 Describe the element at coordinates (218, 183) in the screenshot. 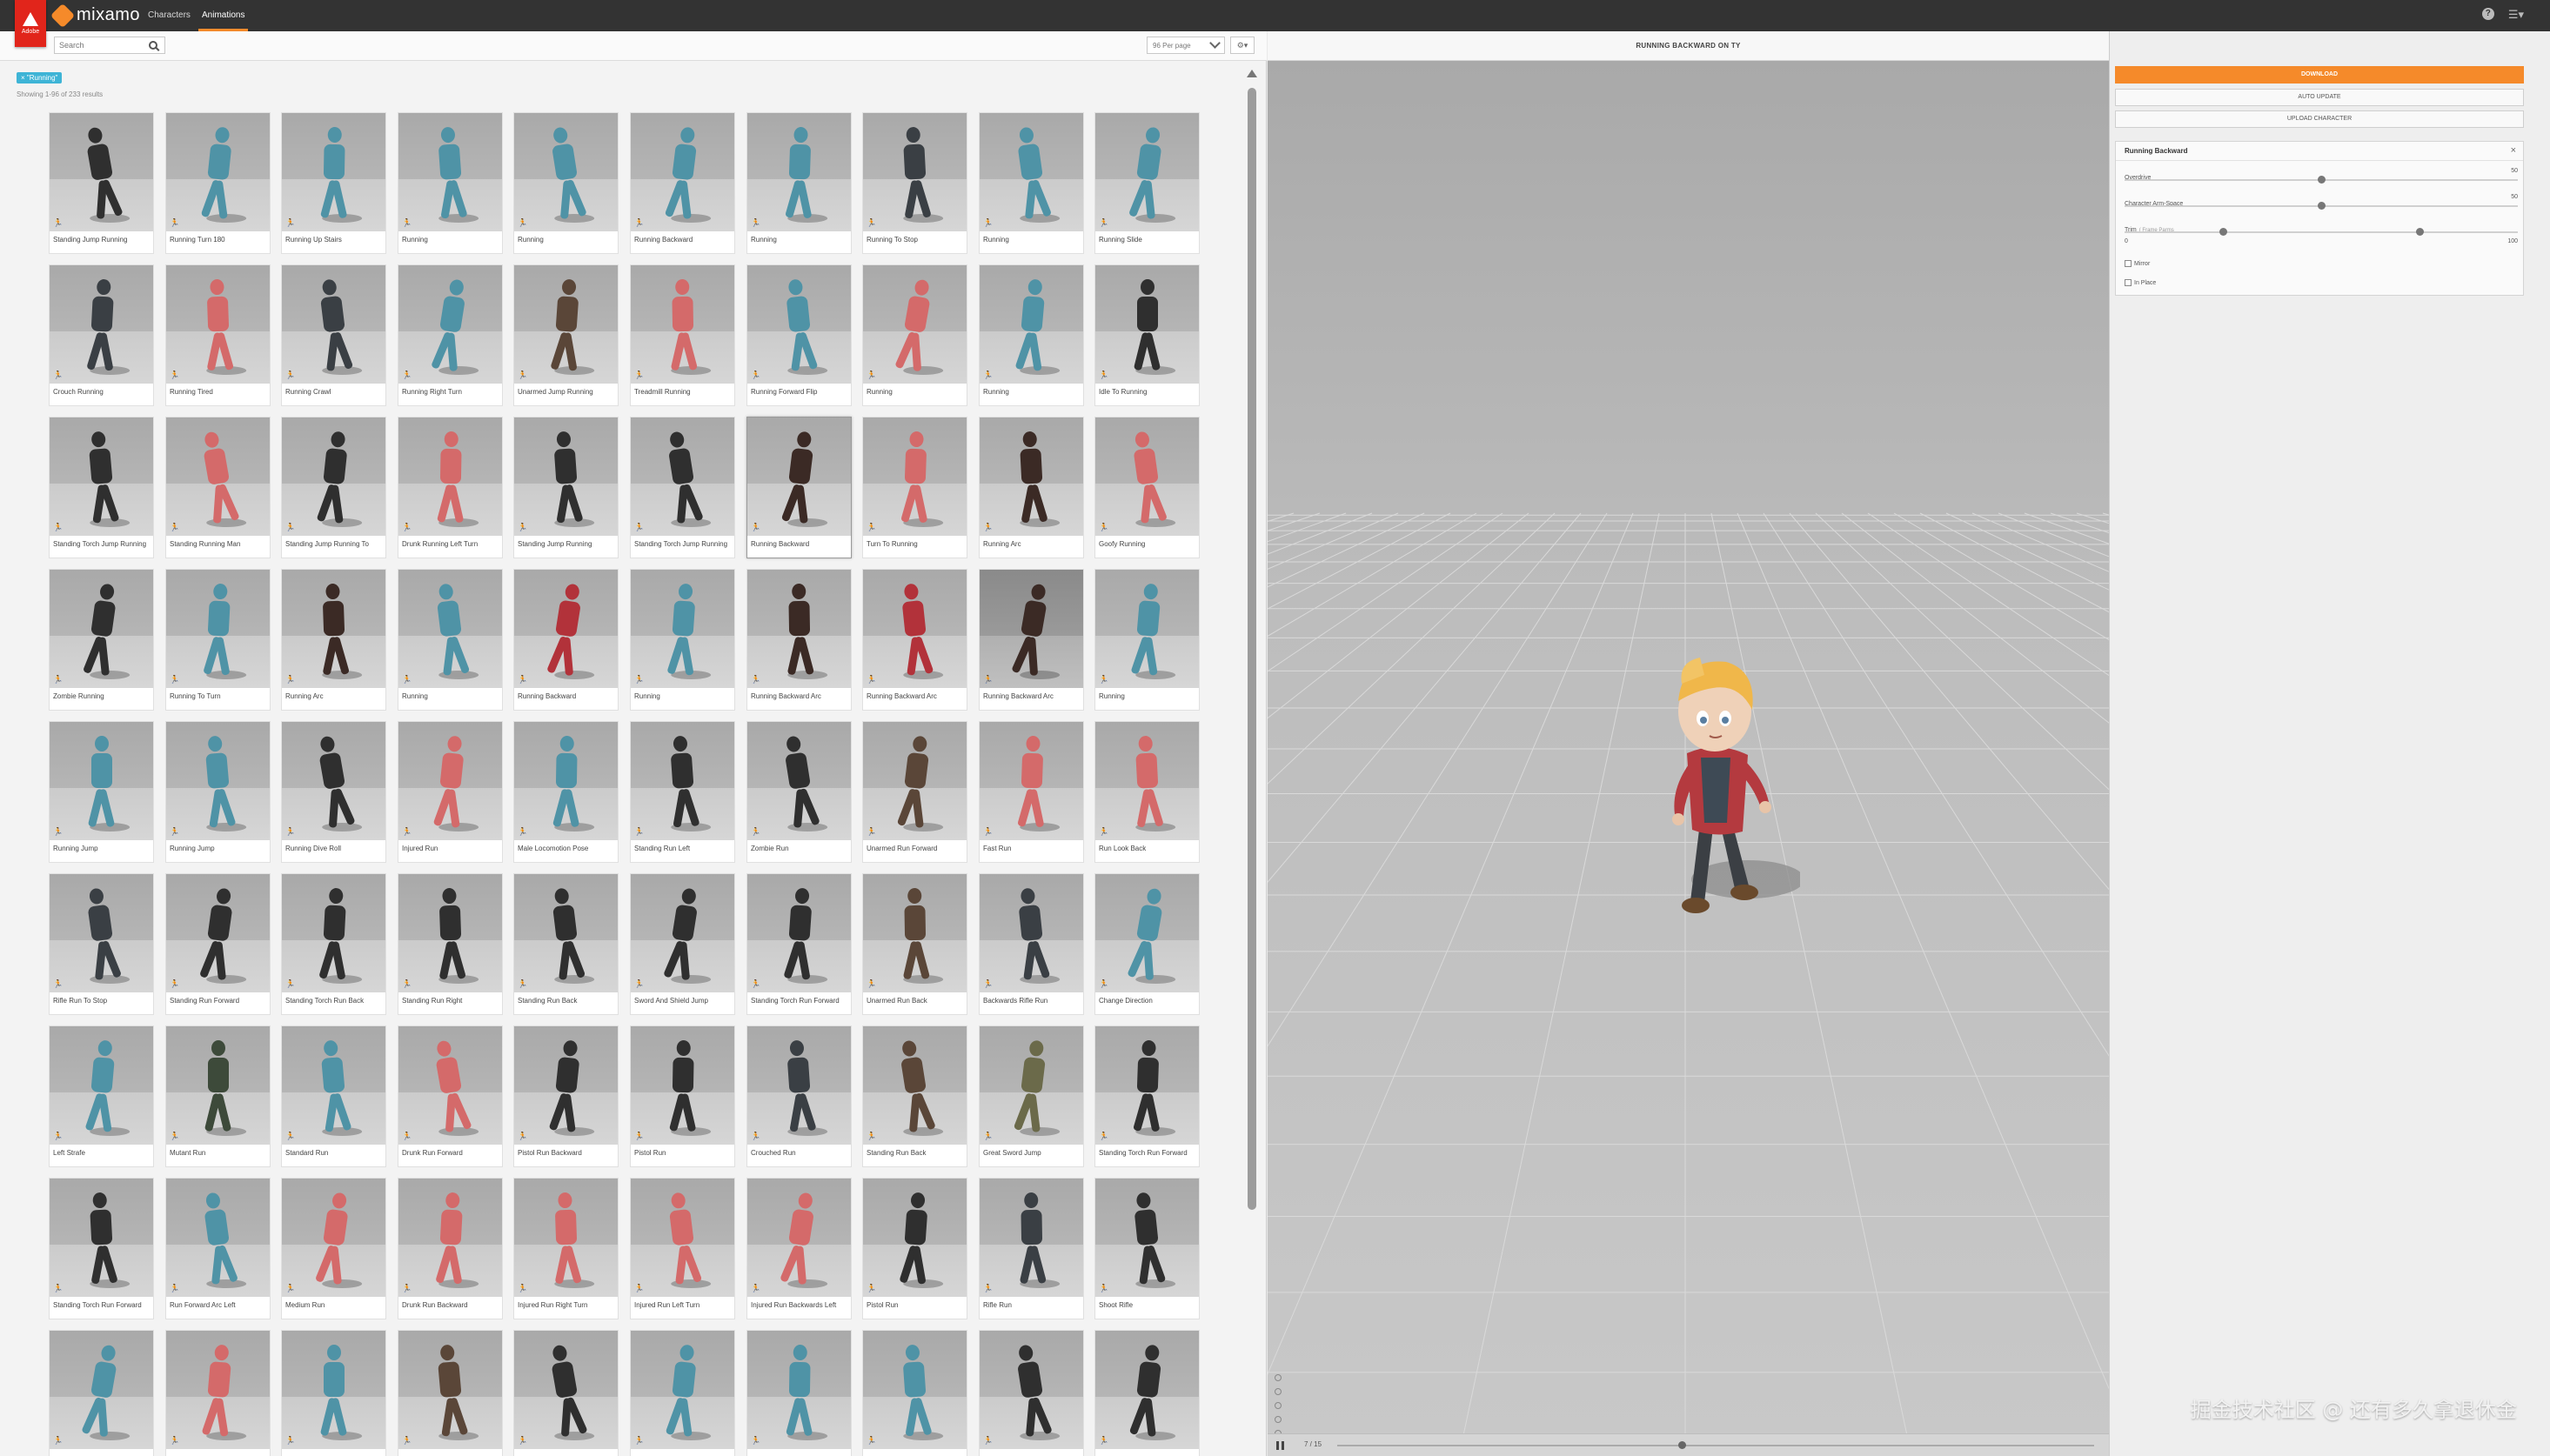

I see `animation-tile: 🏃 Running Turn 180` at that location.